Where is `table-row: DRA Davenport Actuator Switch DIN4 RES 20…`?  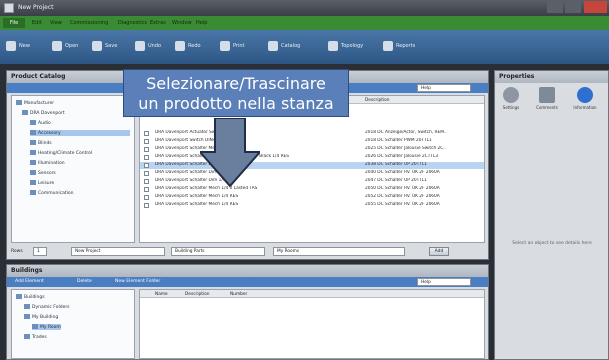
table-row: DRA Davenport Actuator Switch DIN4 RES 20… is located at coordinates (312, 133).